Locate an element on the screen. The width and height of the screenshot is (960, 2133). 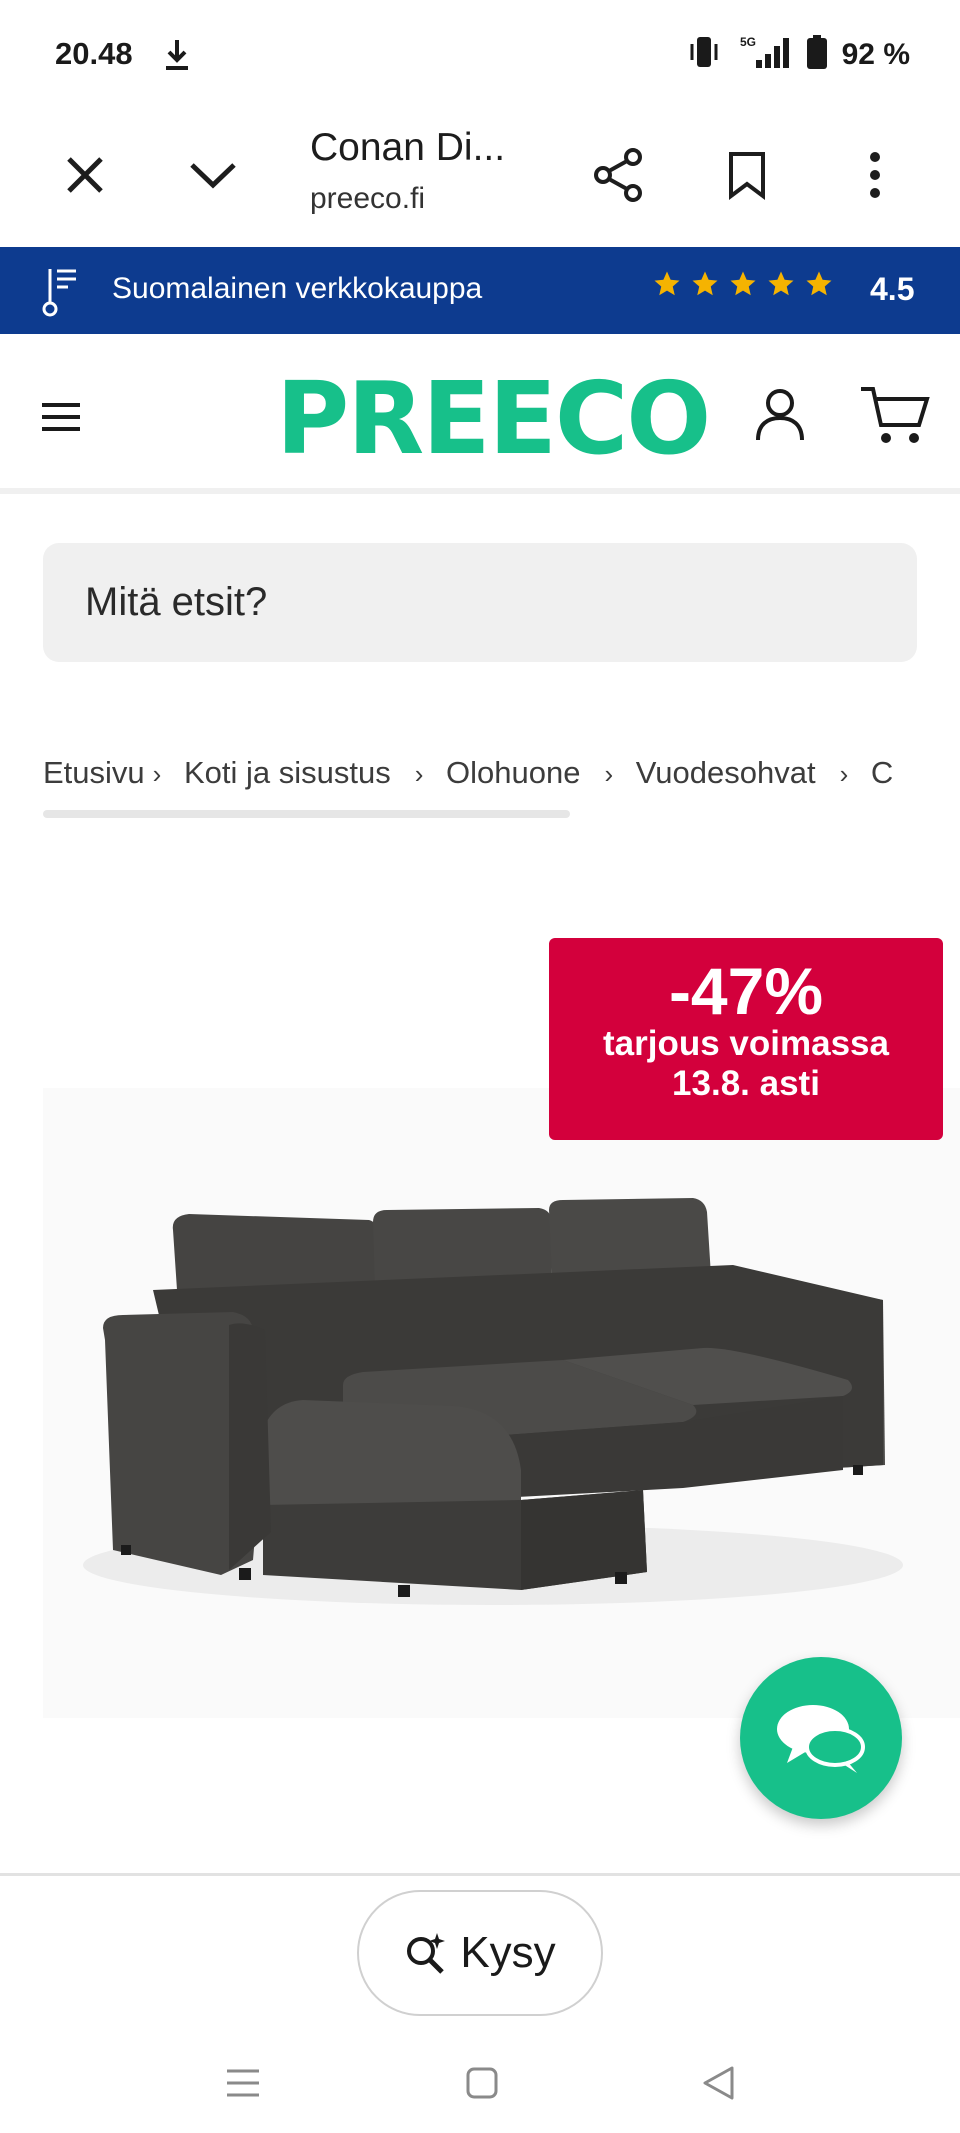
discount-badge: -47% tarjous voimassa 13.8. asti is located at coordinates (746, 1039).